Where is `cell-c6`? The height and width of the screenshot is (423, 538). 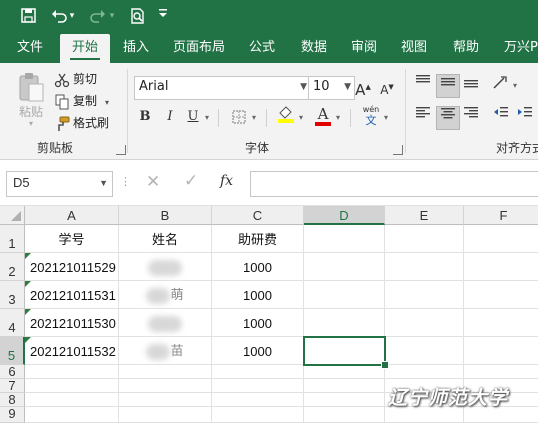
cell-c6 is located at coordinates (258, 372).